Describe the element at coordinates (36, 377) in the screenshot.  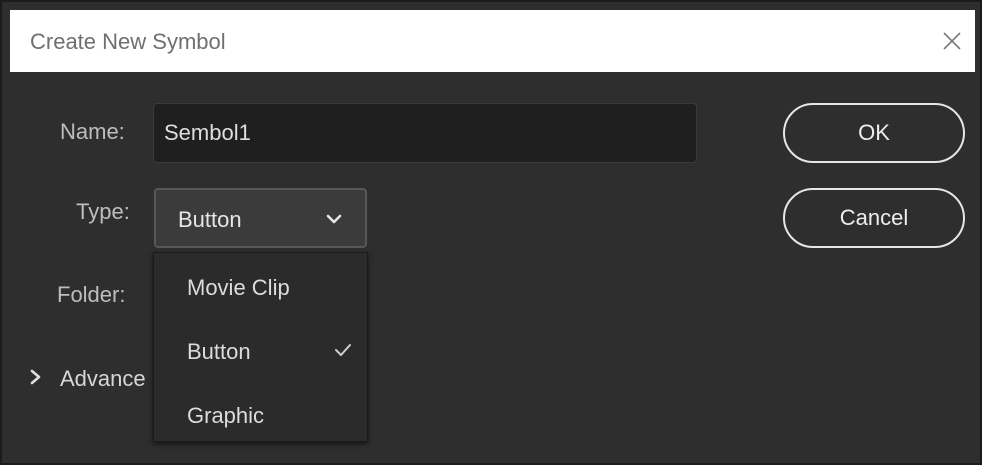
I see `chevron-right-icon` at that location.